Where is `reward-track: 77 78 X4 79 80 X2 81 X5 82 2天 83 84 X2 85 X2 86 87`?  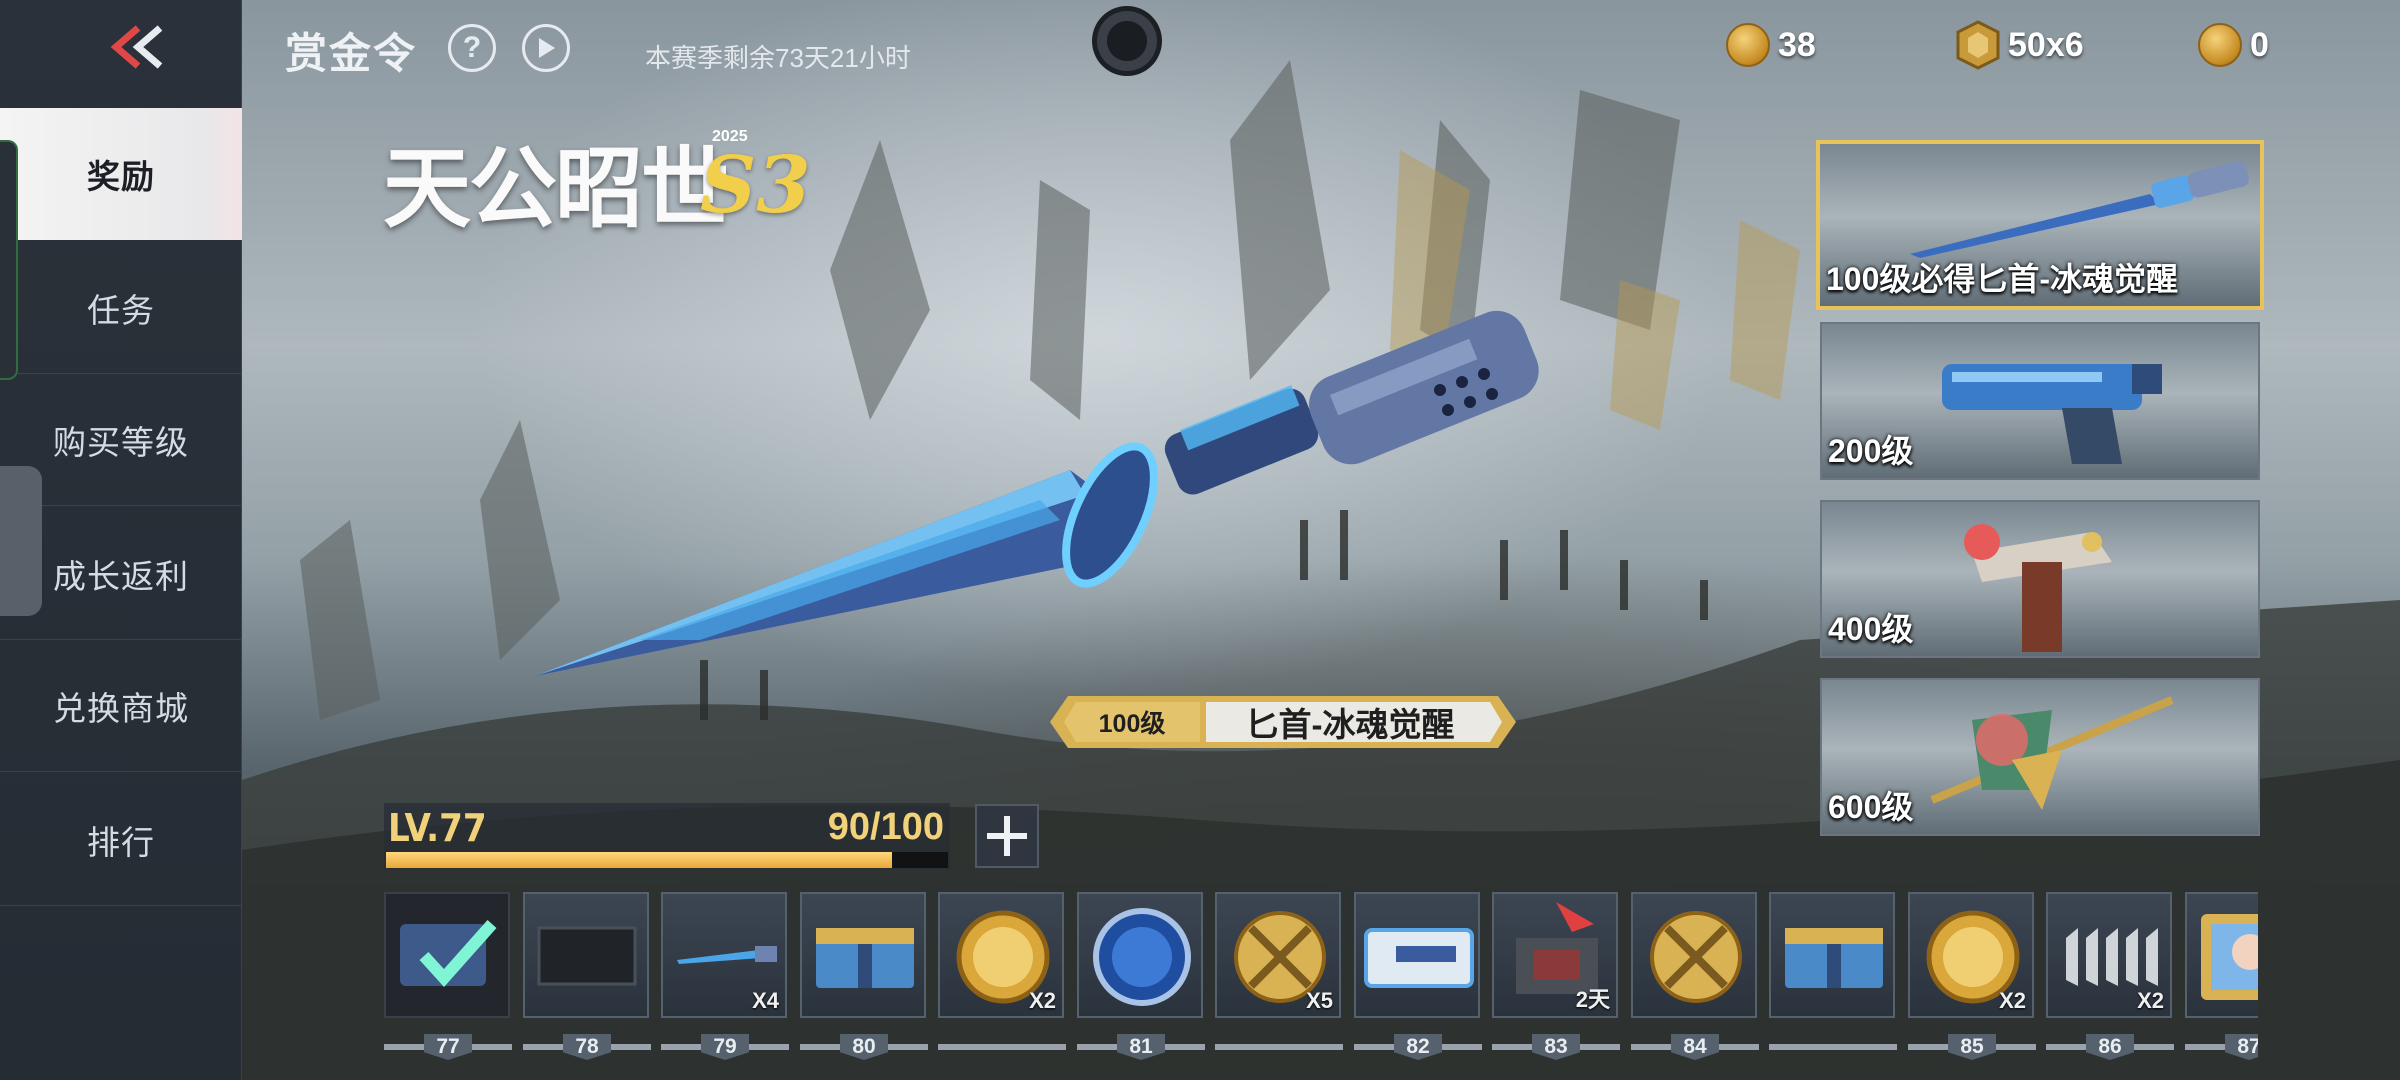
reward-track: 77 78 X4 79 80 X2 81 X5 82 2天 83 84 X2 85 X2 86 87 is located at coordinates (1321, 985).